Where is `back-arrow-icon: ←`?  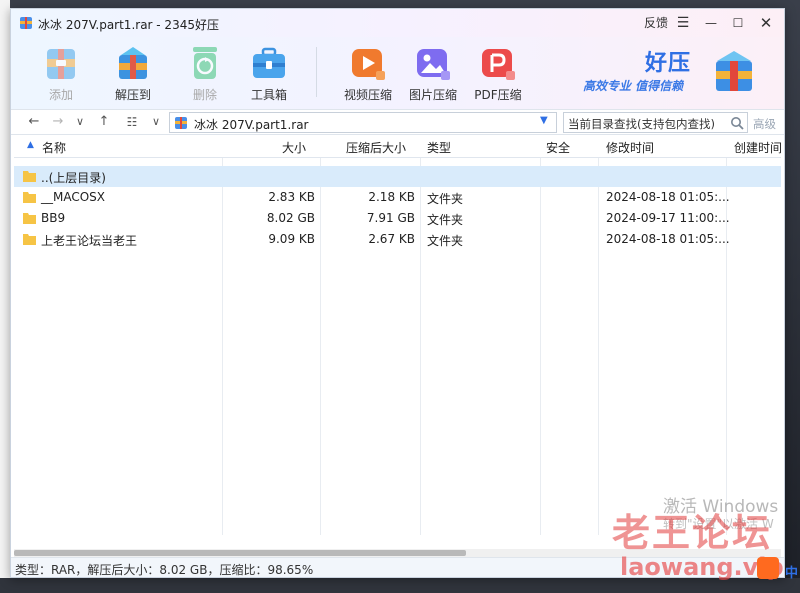
back-arrow-icon: ← is located at coordinates (34, 122).